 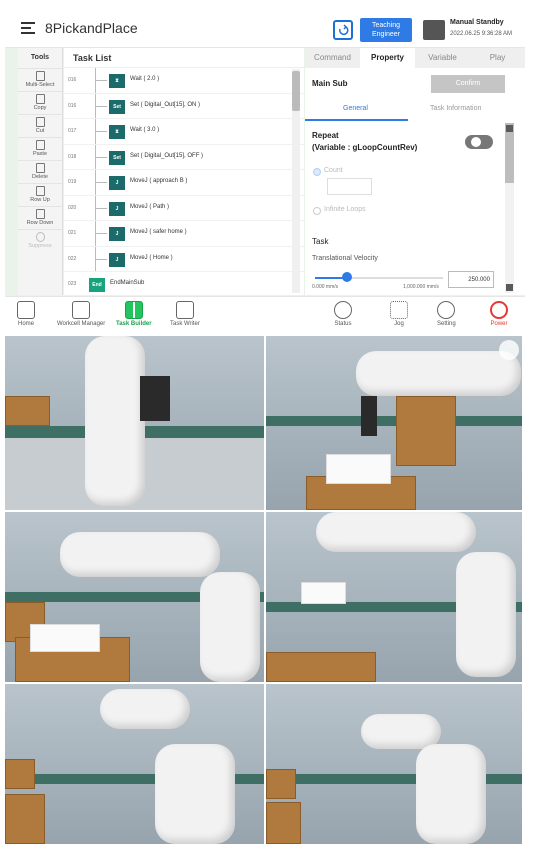 What do you see at coordinates (127, 283) in the screenshot?
I see `command-text: EndMainSub` at bounding box center [127, 283].